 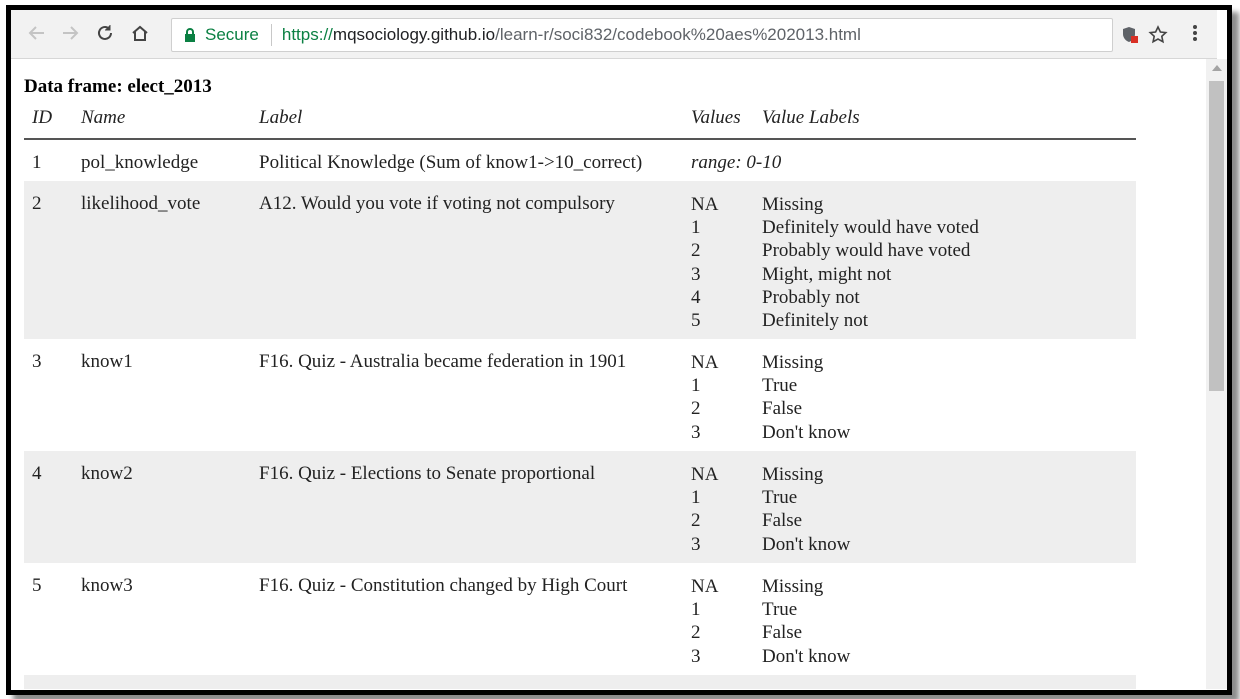 What do you see at coordinates (815, 321) in the screenshot?
I see `value-label: Definitely not` at bounding box center [815, 321].